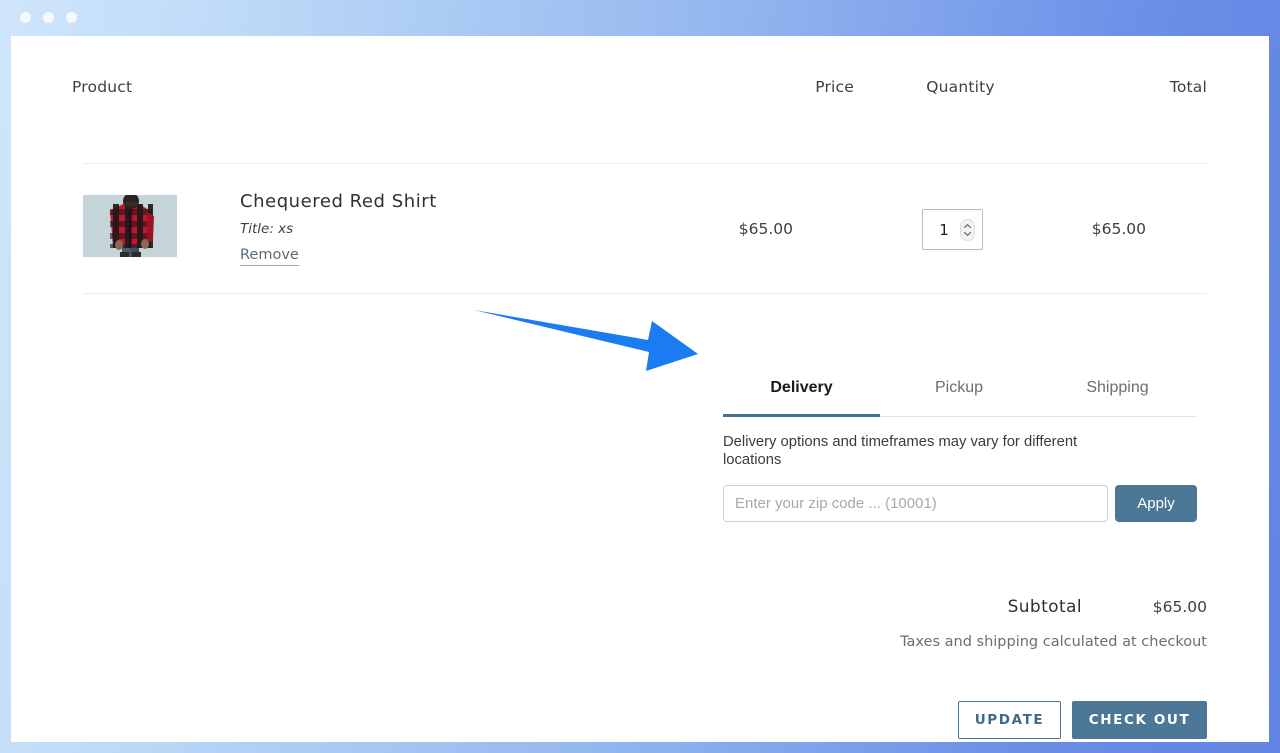 The image size is (1280, 753). Describe the element at coordinates (967, 234) in the screenshot. I see `chevron-down-icon` at that location.